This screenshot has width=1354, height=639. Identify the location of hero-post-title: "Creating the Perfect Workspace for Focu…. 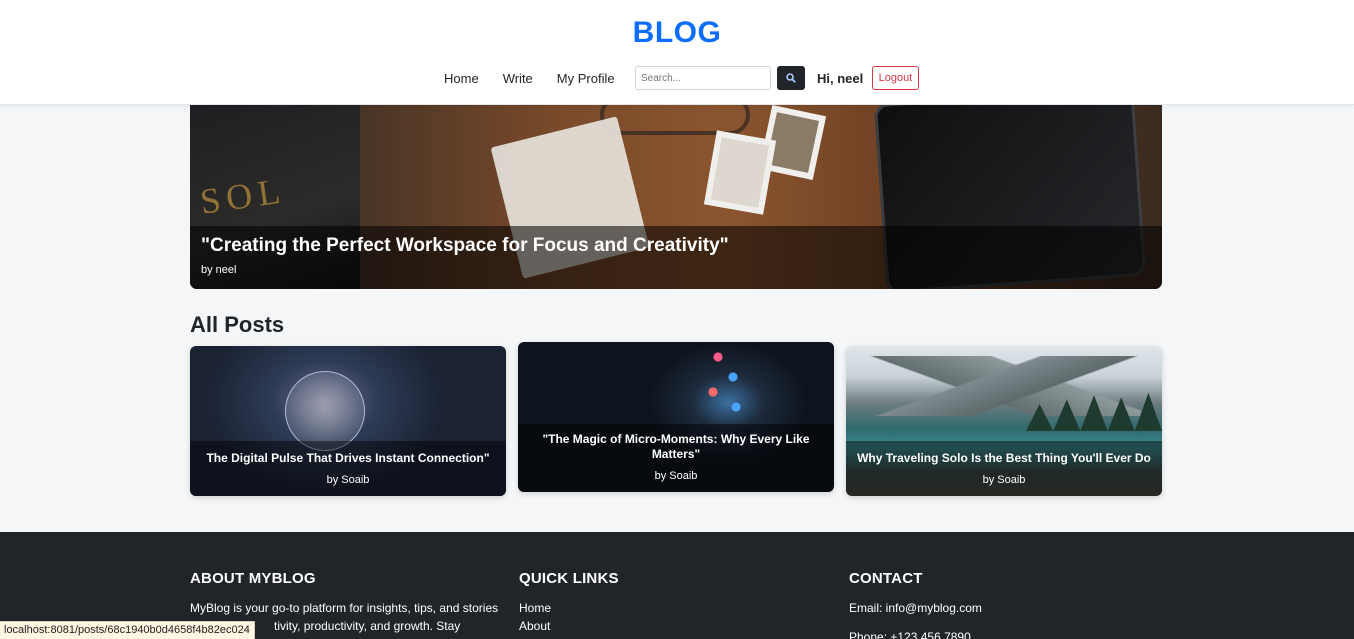
(465, 246).